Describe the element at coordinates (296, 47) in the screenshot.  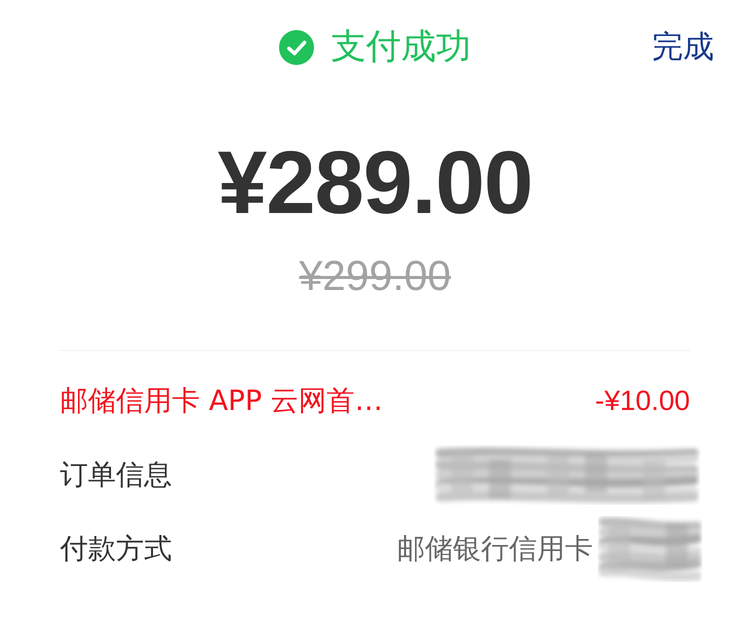
I see `check-circle-icon` at that location.